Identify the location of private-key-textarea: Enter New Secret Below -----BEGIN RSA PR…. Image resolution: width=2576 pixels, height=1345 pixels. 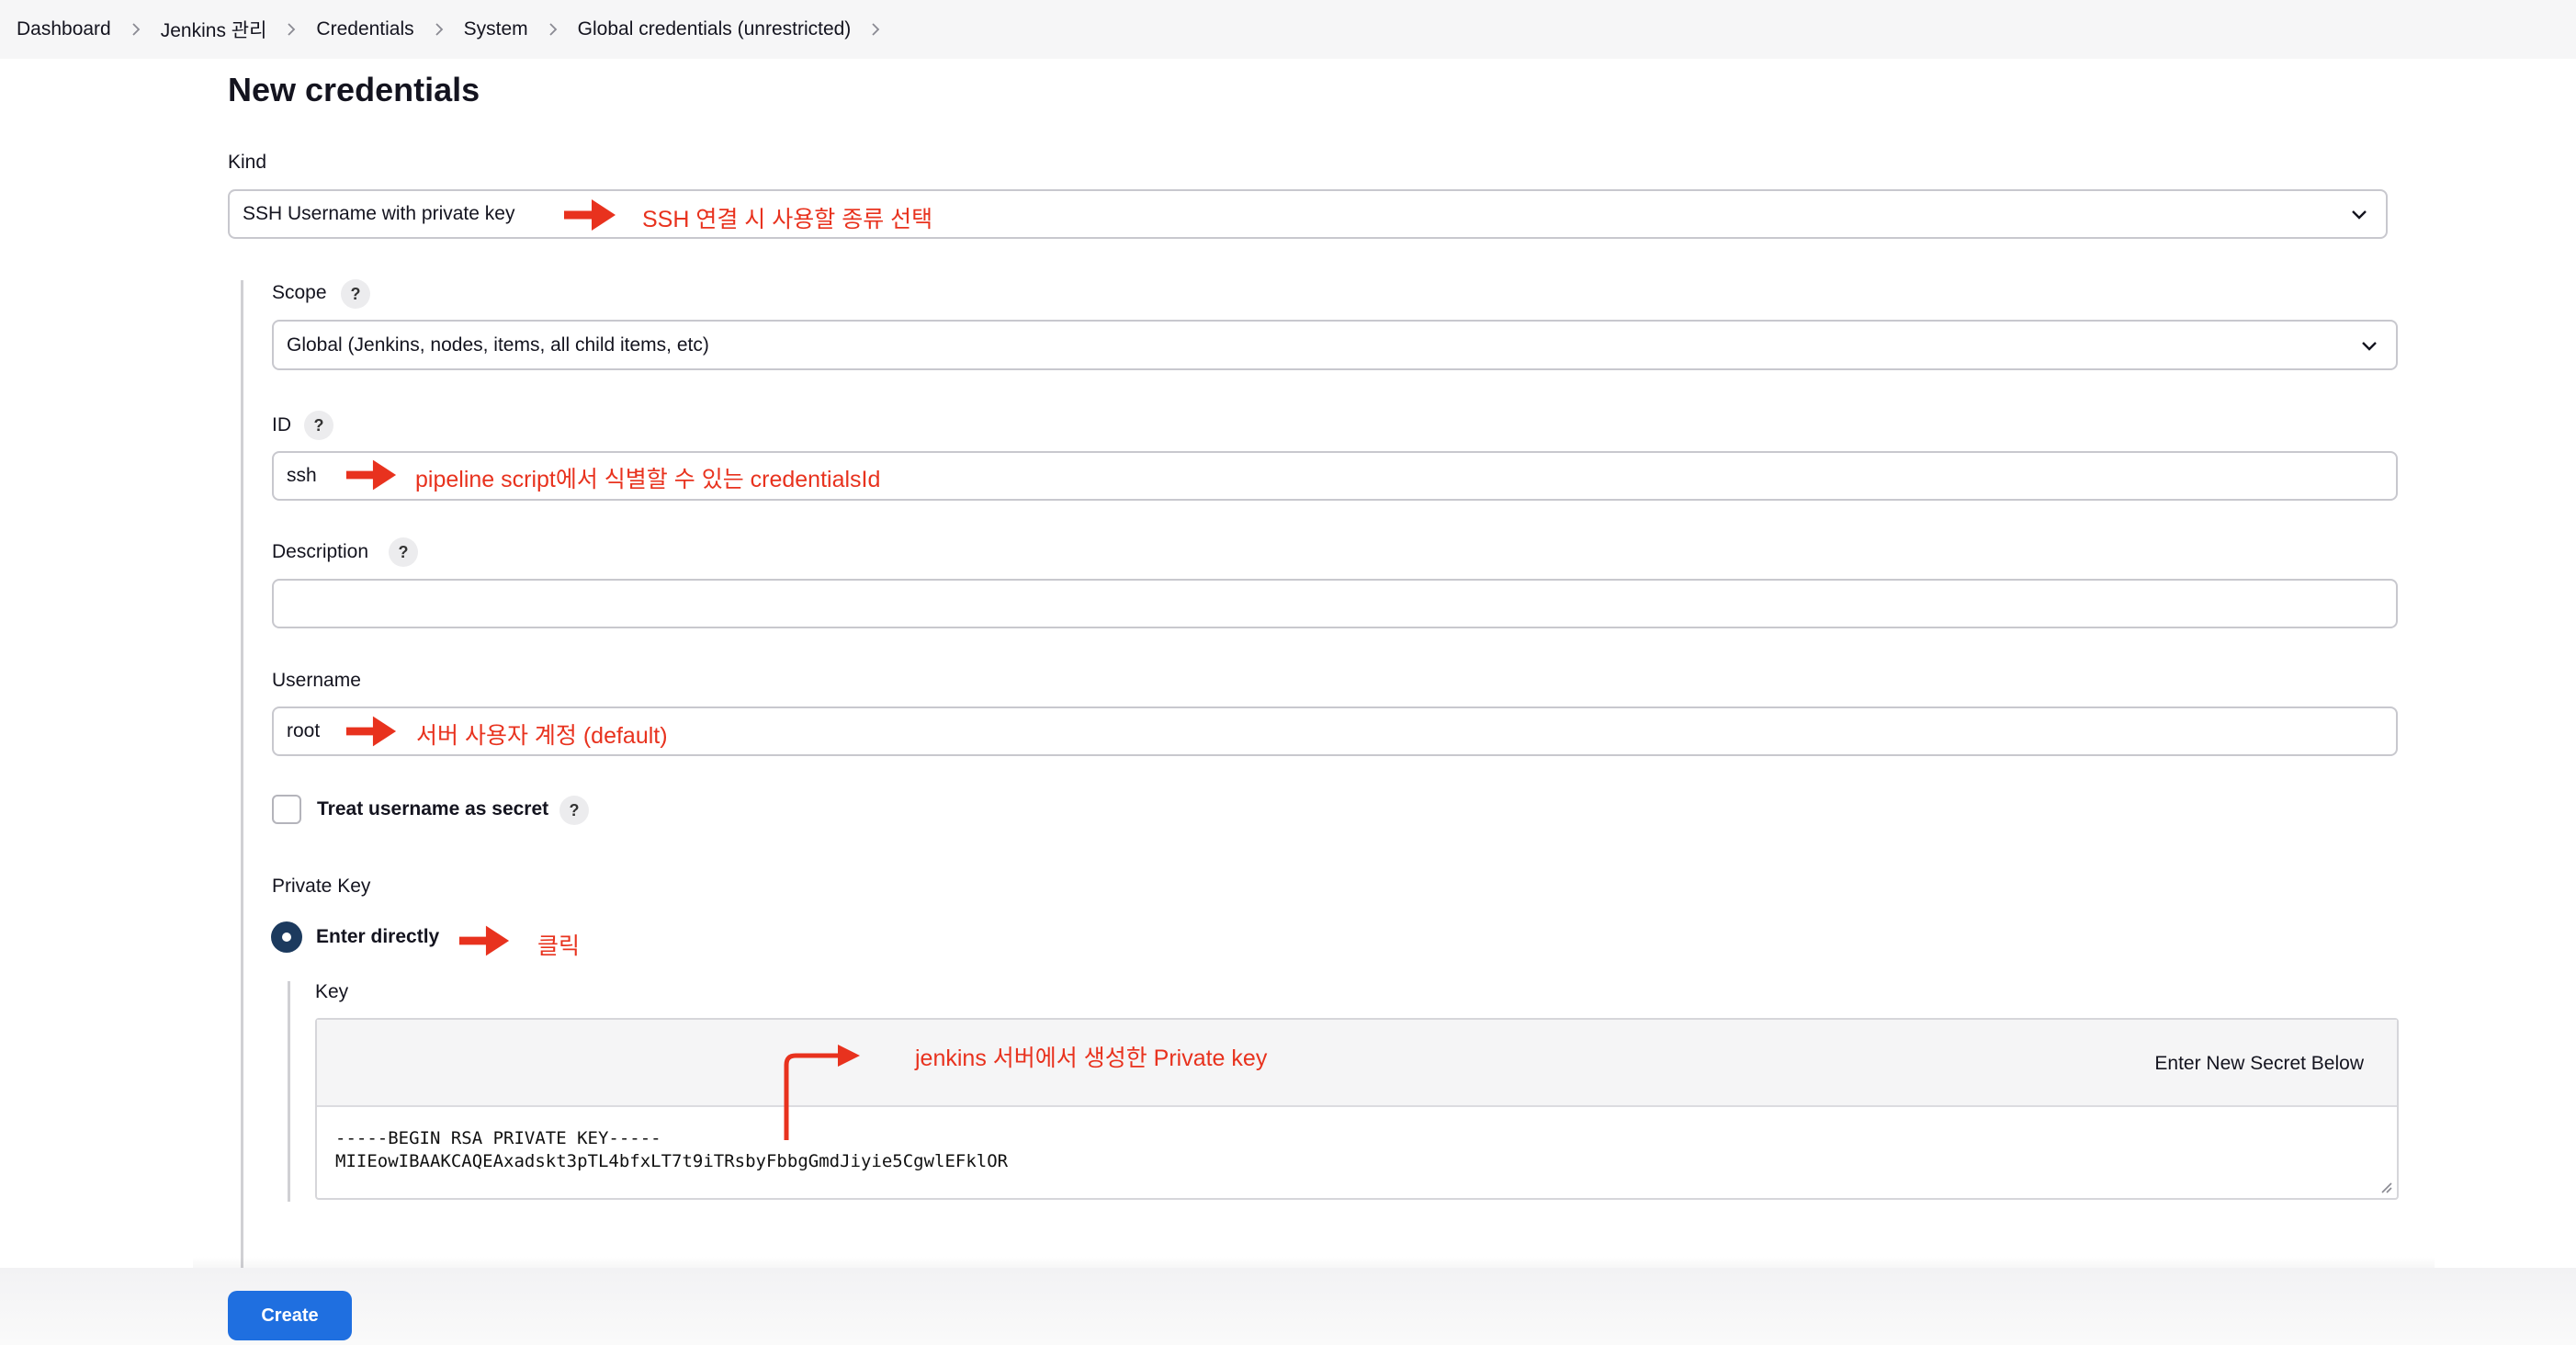
(1357, 1109).